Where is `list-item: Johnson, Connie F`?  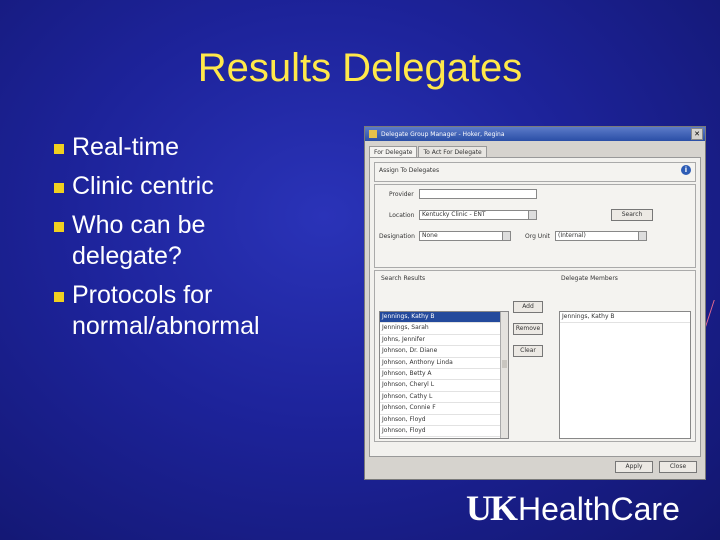 list-item: Johnson, Connie F is located at coordinates (444, 409).